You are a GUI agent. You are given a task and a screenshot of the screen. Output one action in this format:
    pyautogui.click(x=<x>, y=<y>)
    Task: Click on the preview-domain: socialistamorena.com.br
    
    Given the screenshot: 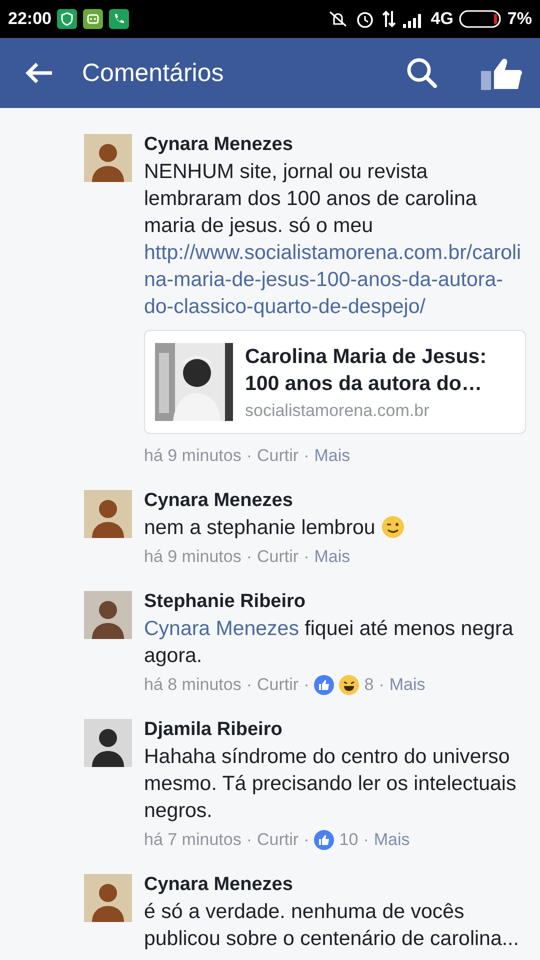 What is the action you would take?
    pyautogui.click(x=337, y=411)
    